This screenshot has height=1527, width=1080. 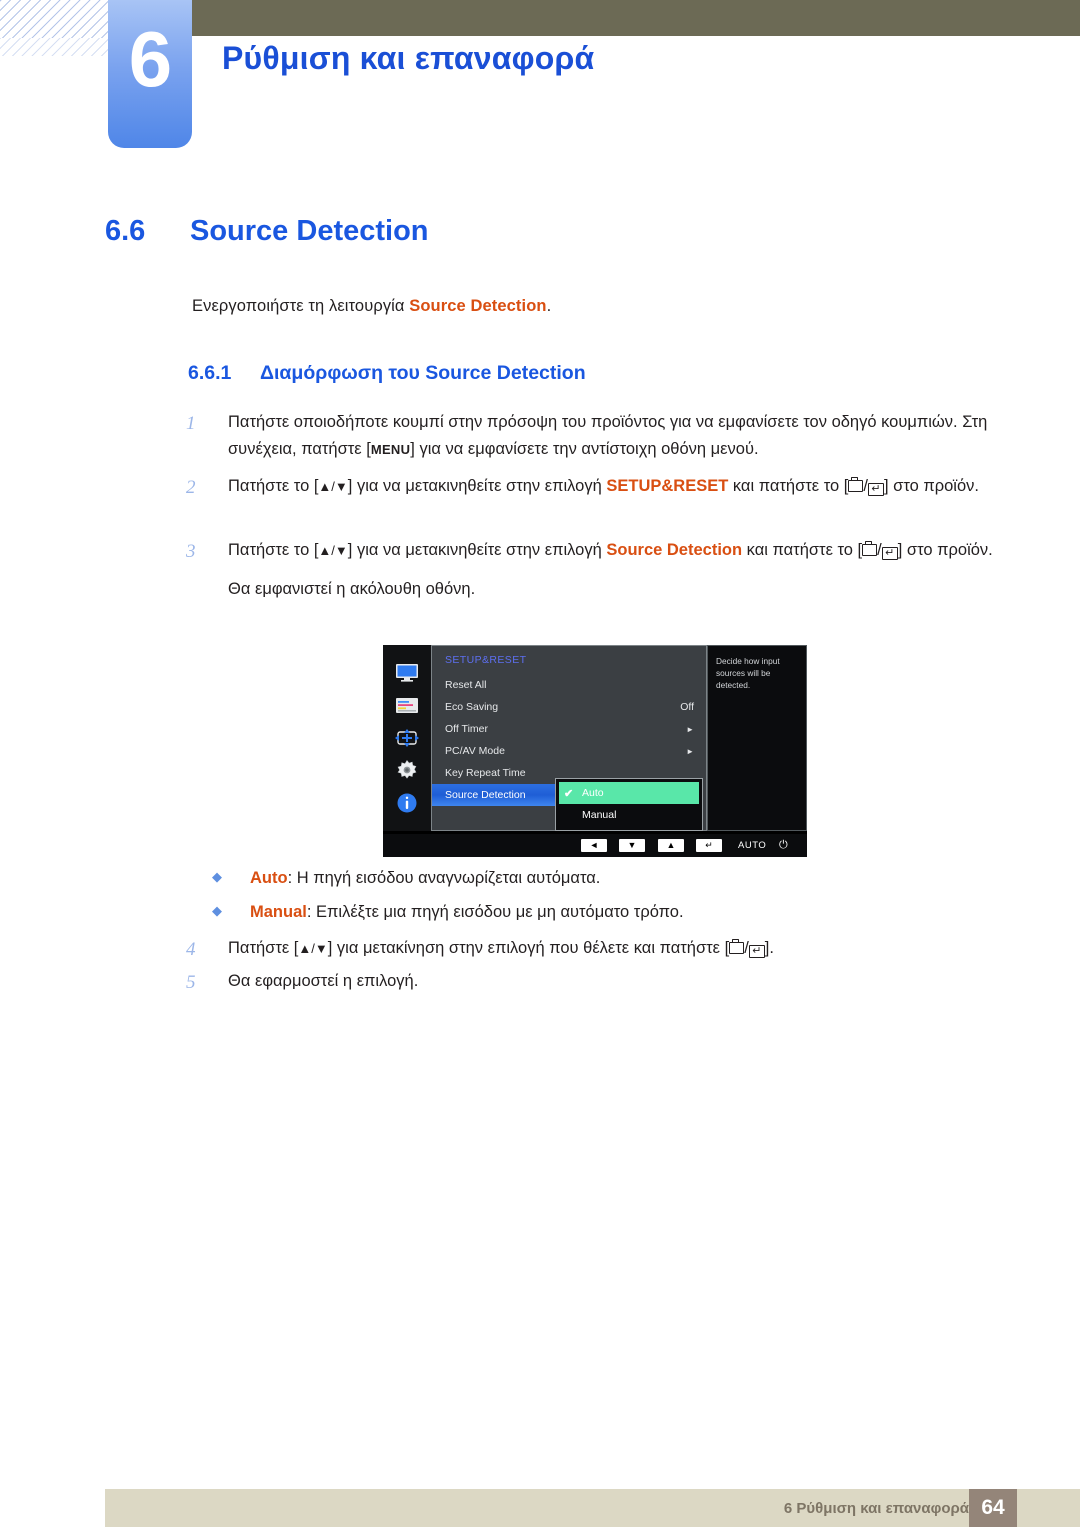 What do you see at coordinates (599, 815) in the screenshot?
I see `osd-submenu-label: Manual` at bounding box center [599, 815].